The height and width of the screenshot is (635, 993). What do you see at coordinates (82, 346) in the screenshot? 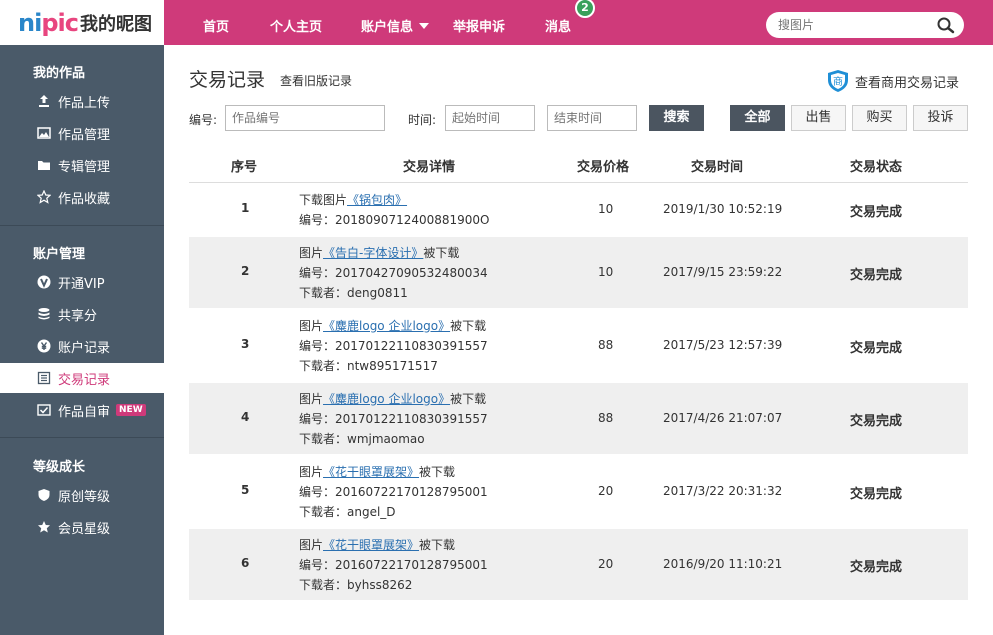
I see `sidebar-item-account-records: 账户记录` at bounding box center [82, 346].